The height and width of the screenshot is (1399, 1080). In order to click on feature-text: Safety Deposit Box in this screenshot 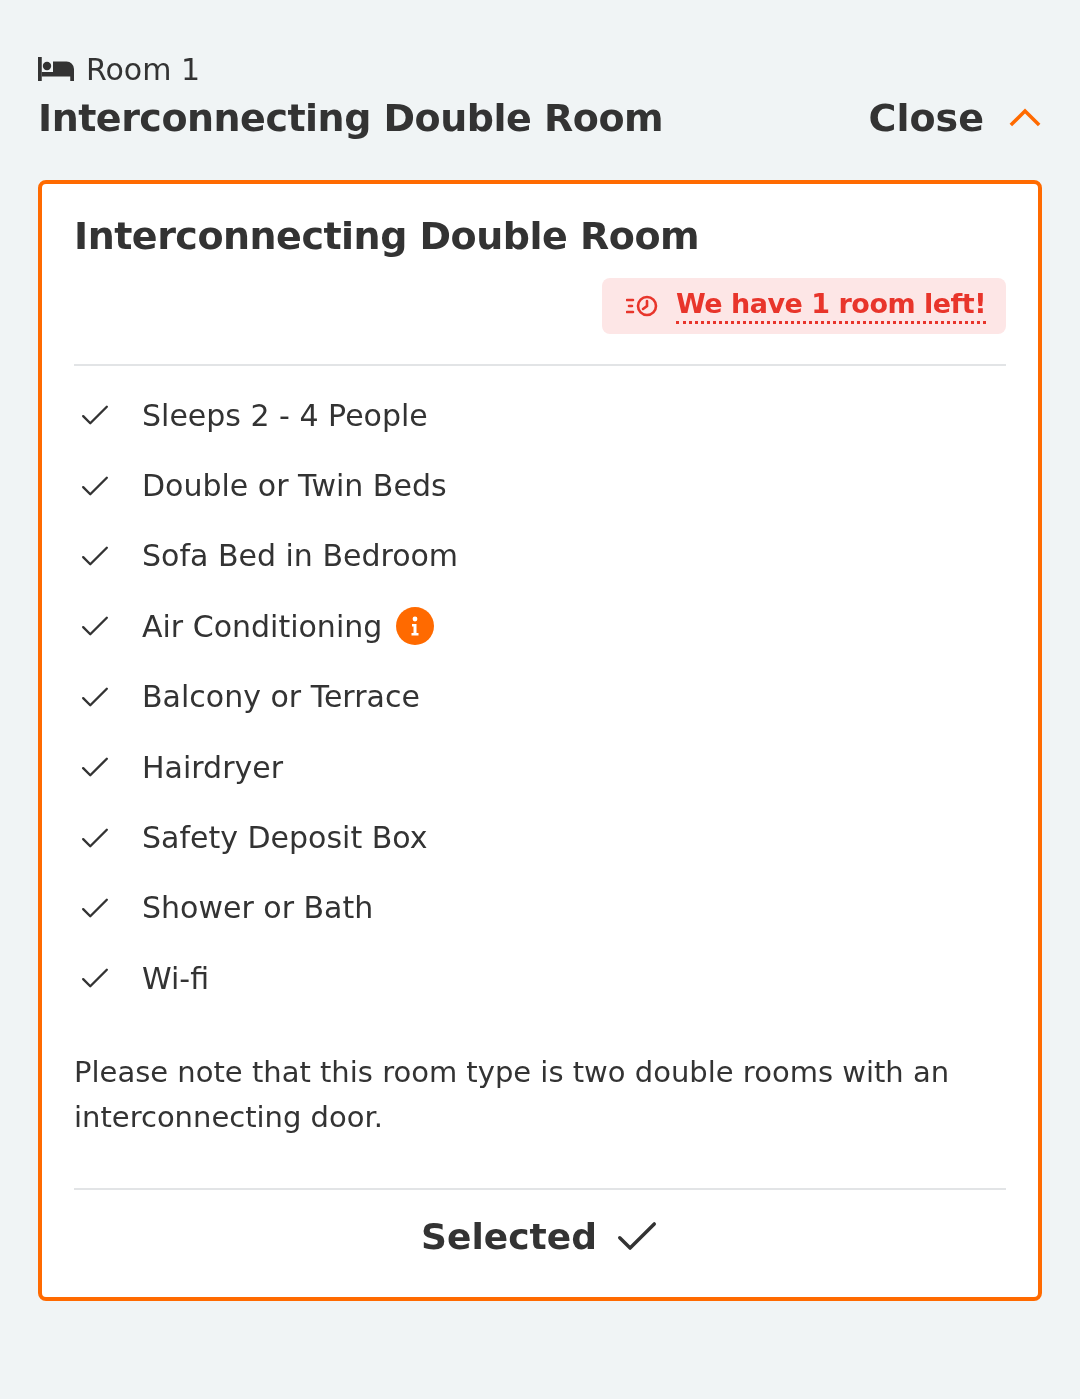, I will do `click(285, 838)`.